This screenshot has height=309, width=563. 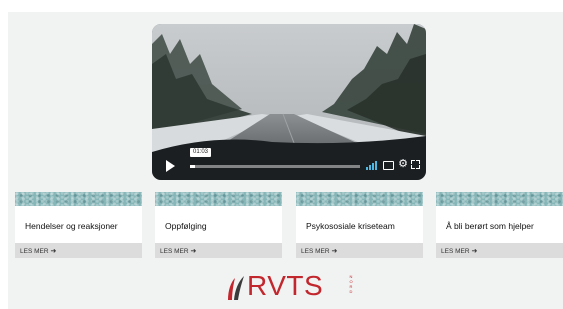 I want to click on video-controls: 01:03 ⚙, so click(x=289, y=164).